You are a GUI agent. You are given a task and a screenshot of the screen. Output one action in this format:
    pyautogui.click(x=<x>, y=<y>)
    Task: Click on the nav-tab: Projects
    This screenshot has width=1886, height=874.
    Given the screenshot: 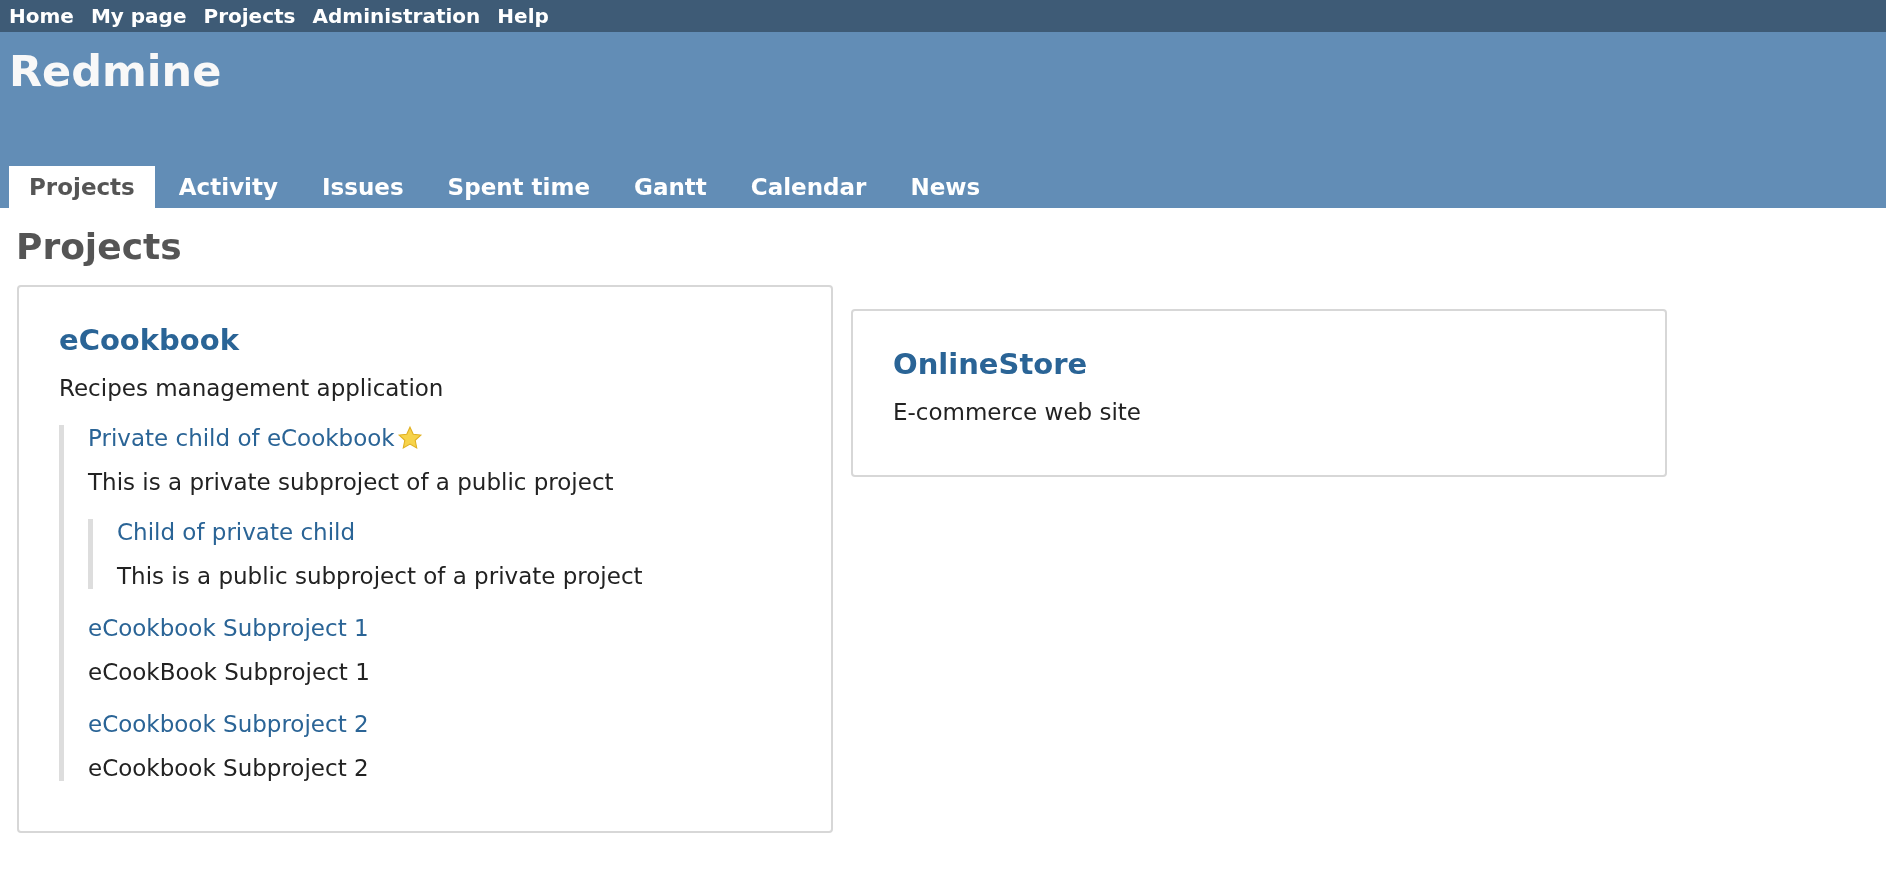 What is the action you would take?
    pyautogui.click(x=82, y=187)
    